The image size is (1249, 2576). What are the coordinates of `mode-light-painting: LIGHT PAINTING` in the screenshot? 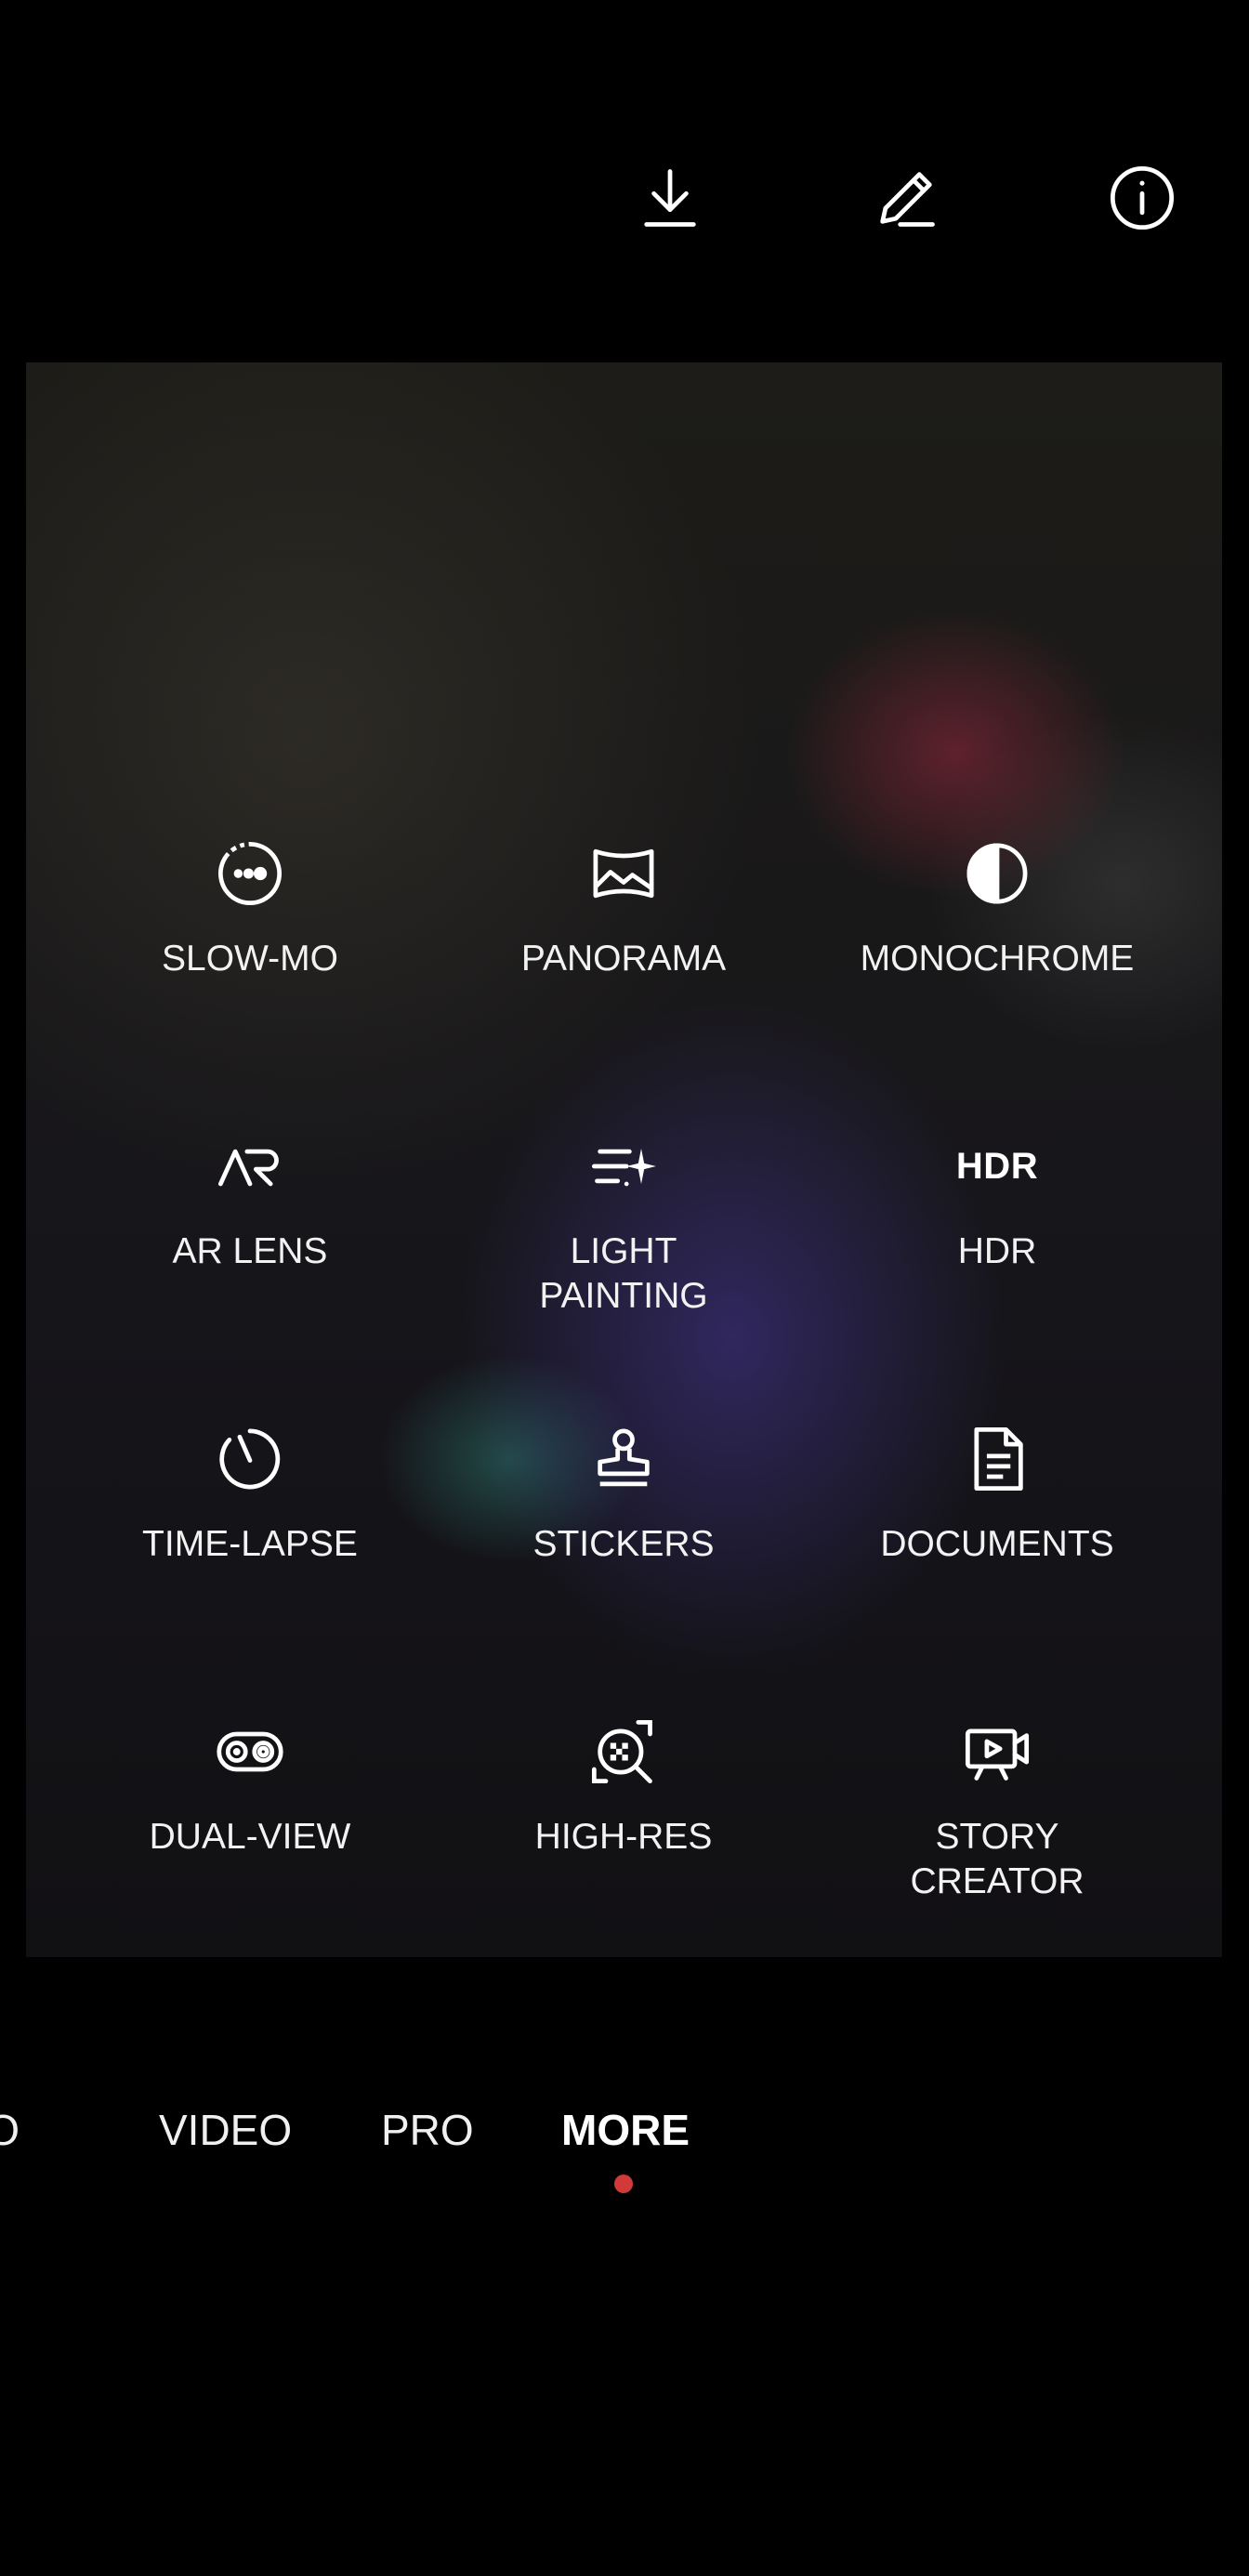 It's located at (623, 1224).